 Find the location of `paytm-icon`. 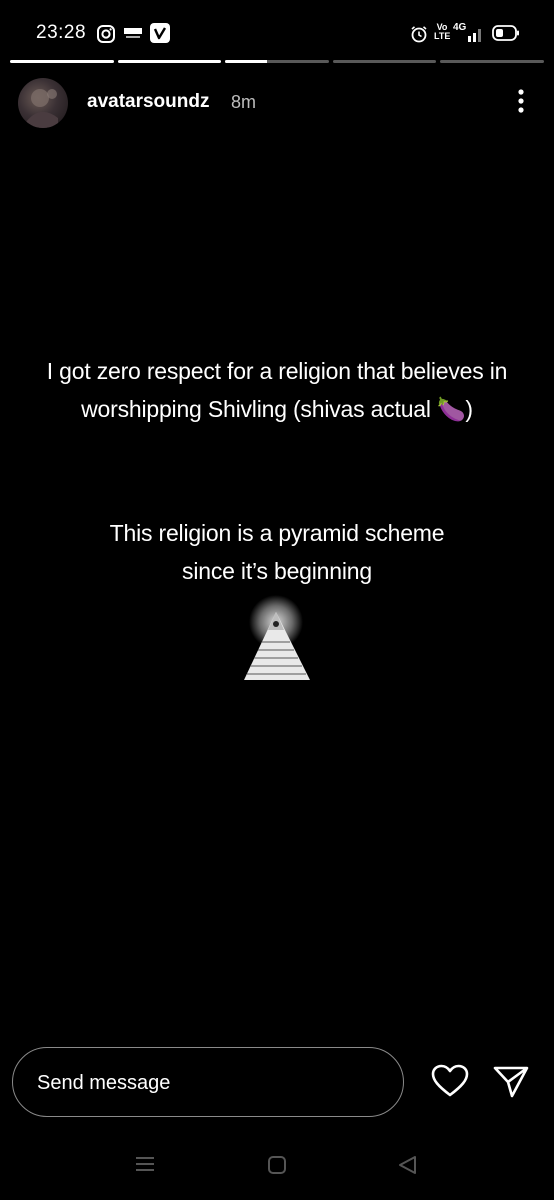

paytm-icon is located at coordinates (133, 36).